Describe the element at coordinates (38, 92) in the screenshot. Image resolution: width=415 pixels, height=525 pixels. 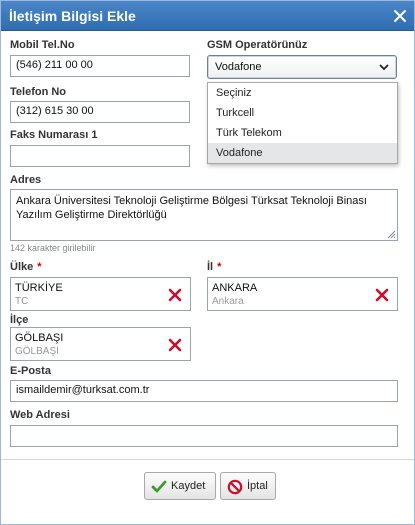
I see `phone-label: Telefon No` at that location.